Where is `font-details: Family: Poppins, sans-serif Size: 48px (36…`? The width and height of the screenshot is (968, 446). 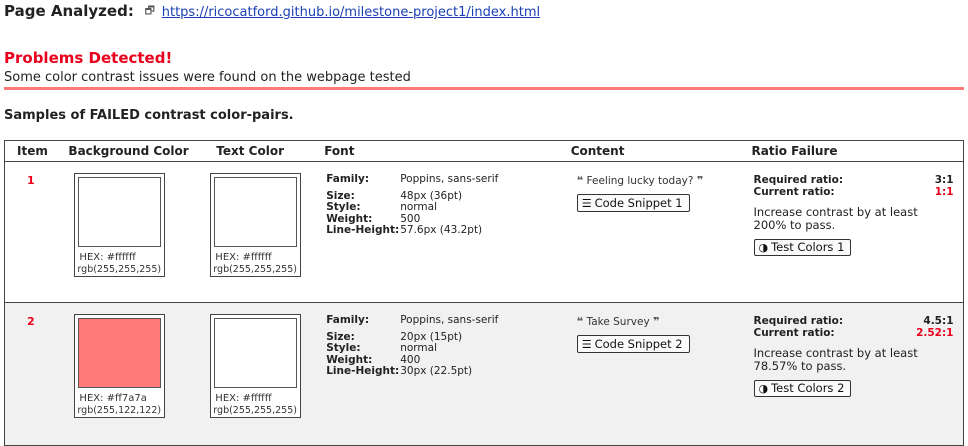
font-details: Family: Poppins, sans-serif Size: 48px (36… is located at coordinates (447, 205).